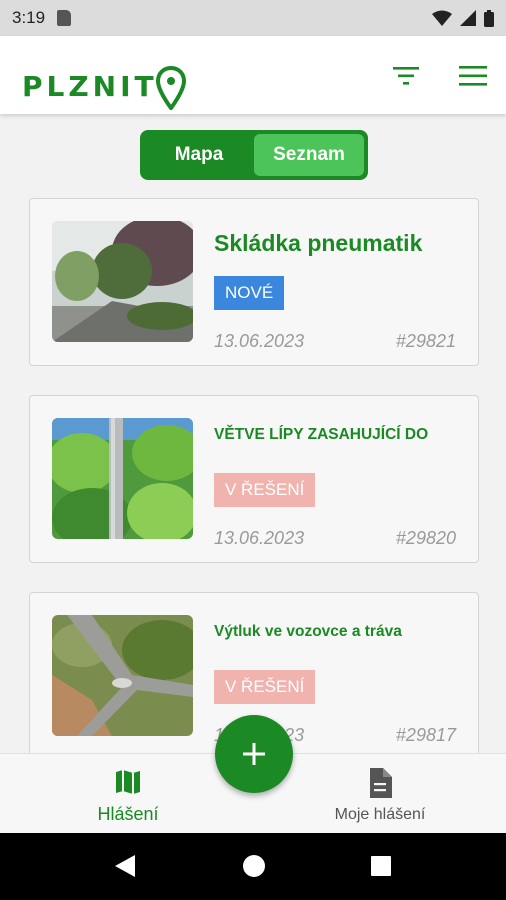  What do you see at coordinates (442, 18) in the screenshot?
I see `wifi-icon` at bounding box center [442, 18].